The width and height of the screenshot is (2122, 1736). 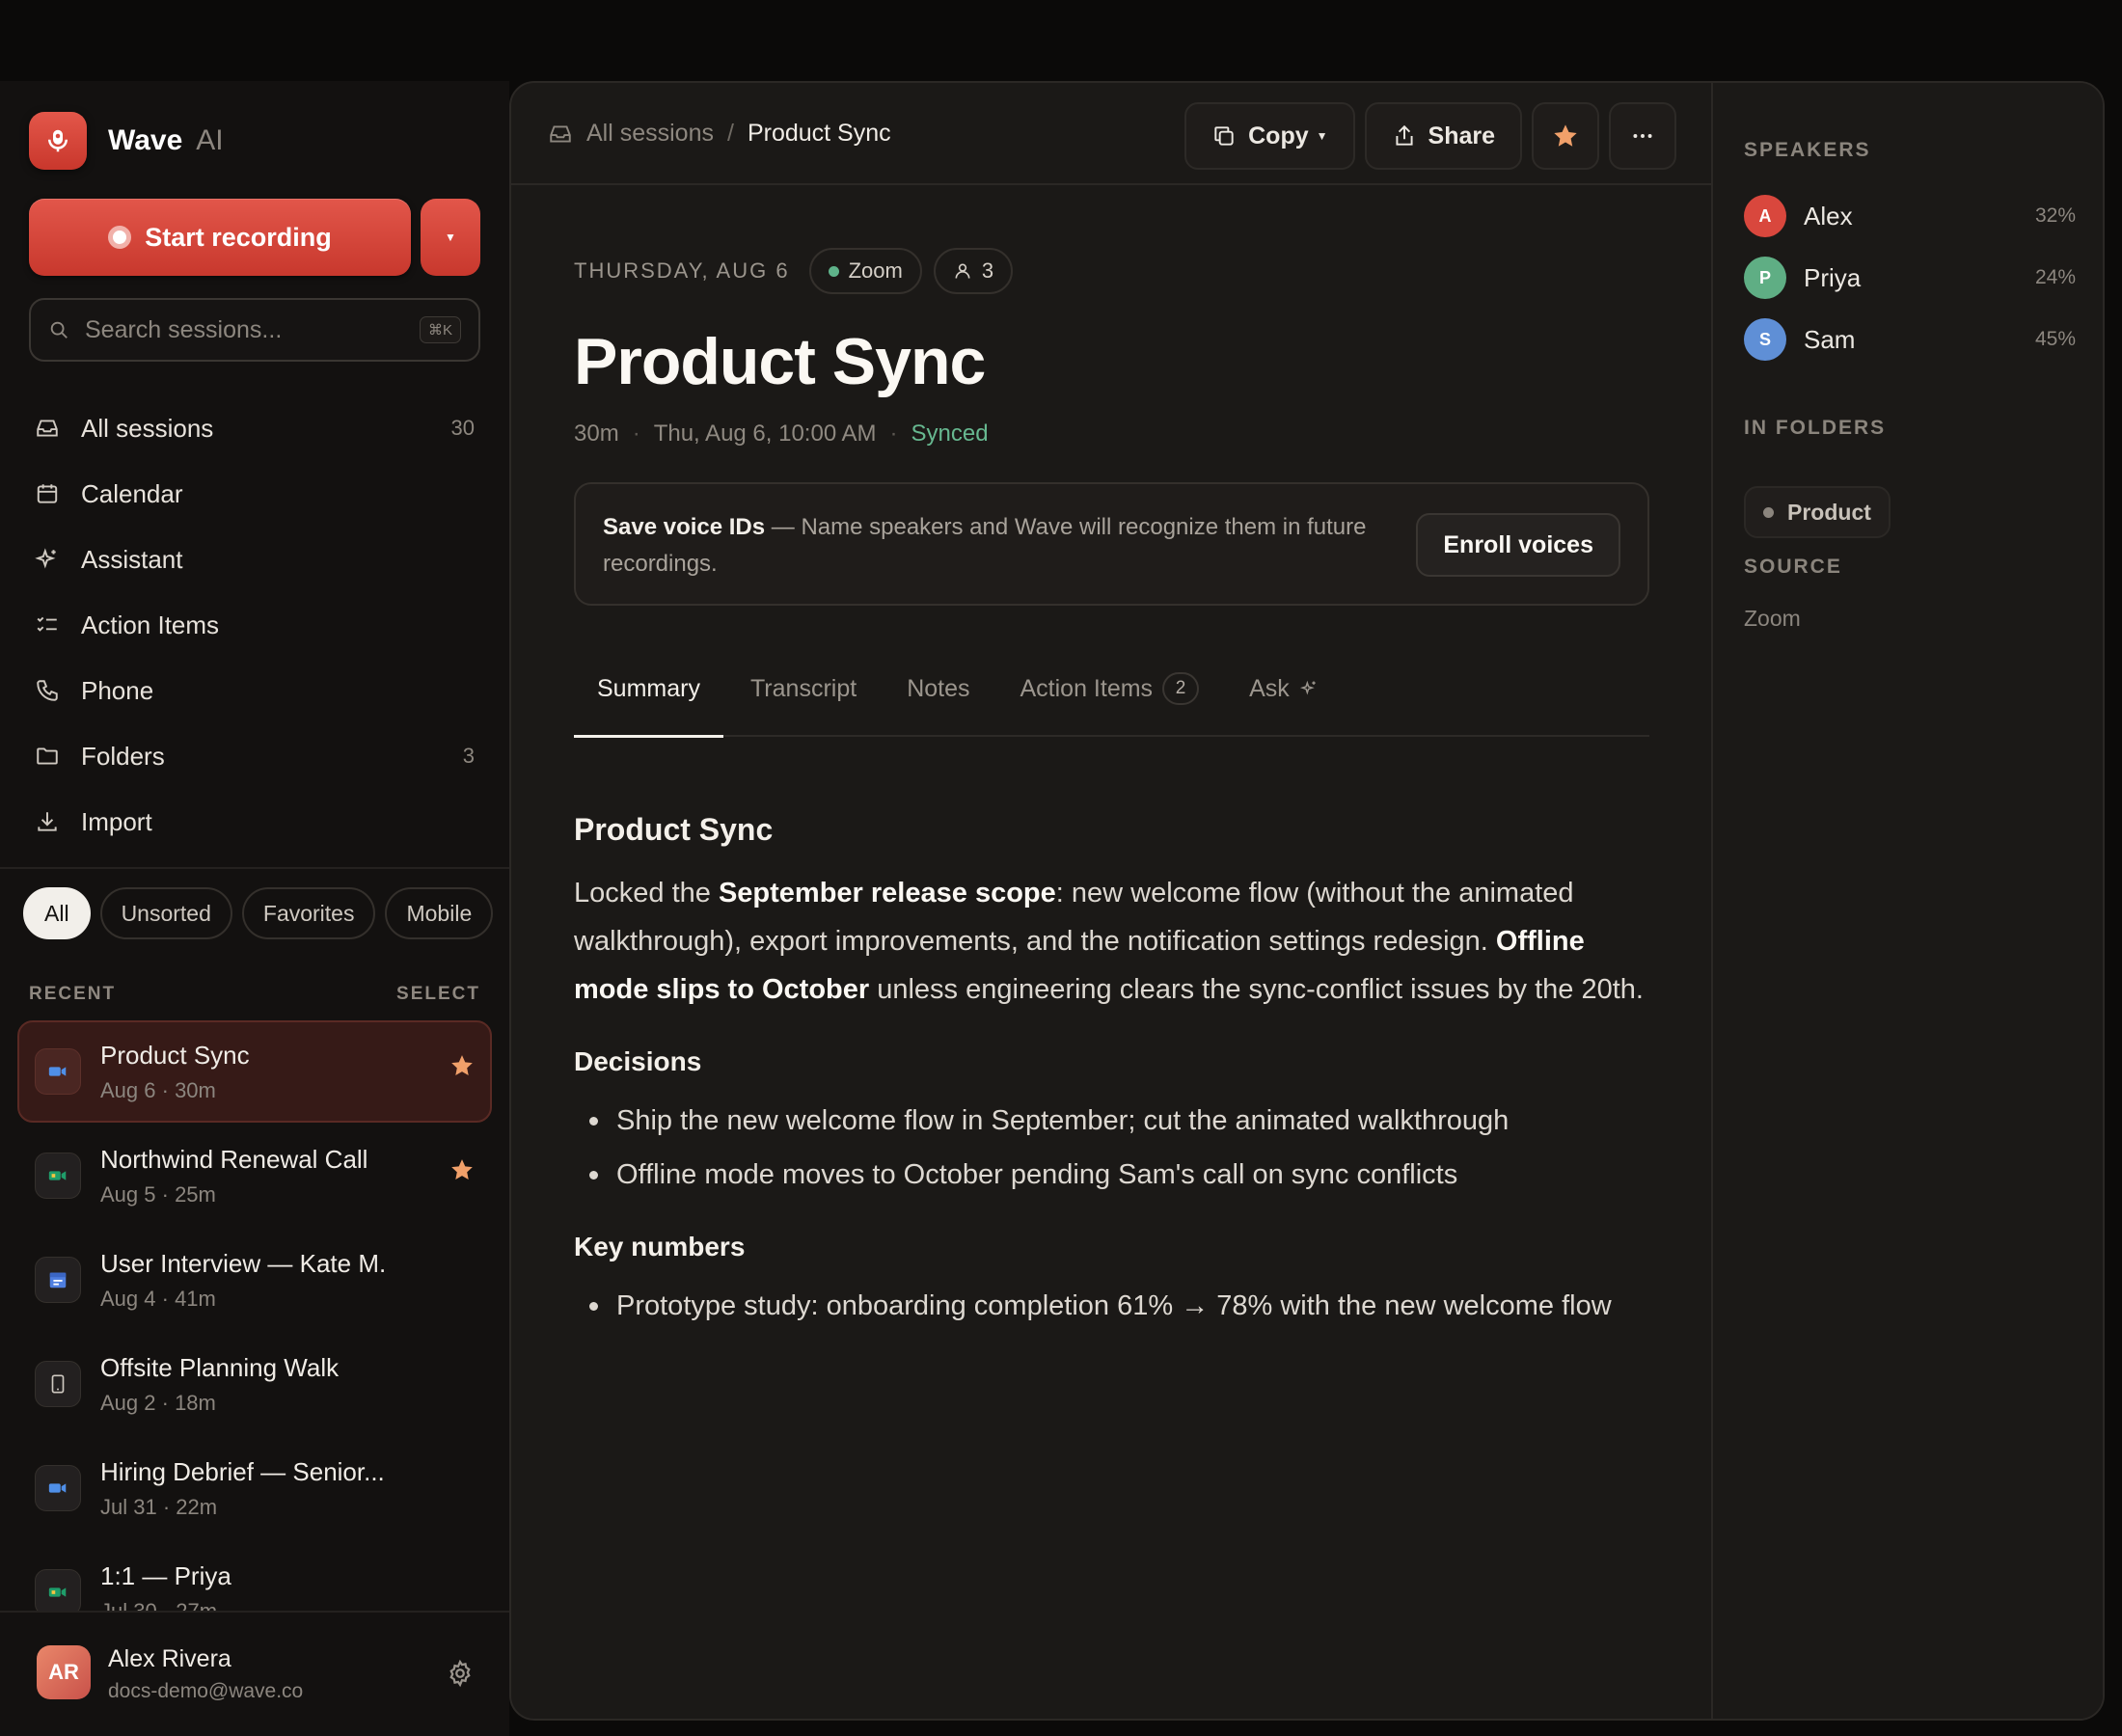 I want to click on top-bar: All sessions / Product Sync Copy ▼ Share, so click(x=1111, y=134).